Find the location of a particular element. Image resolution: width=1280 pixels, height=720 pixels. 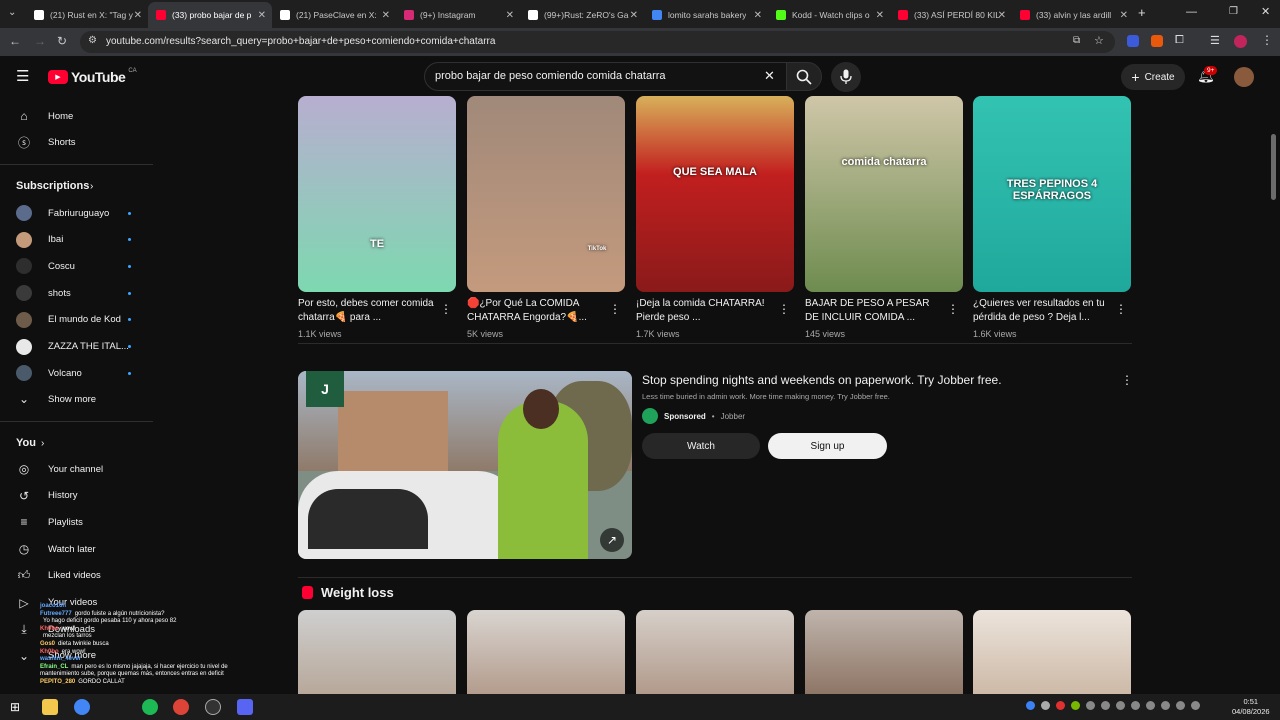

open-link-icon: ↗ is located at coordinates (612, 540).